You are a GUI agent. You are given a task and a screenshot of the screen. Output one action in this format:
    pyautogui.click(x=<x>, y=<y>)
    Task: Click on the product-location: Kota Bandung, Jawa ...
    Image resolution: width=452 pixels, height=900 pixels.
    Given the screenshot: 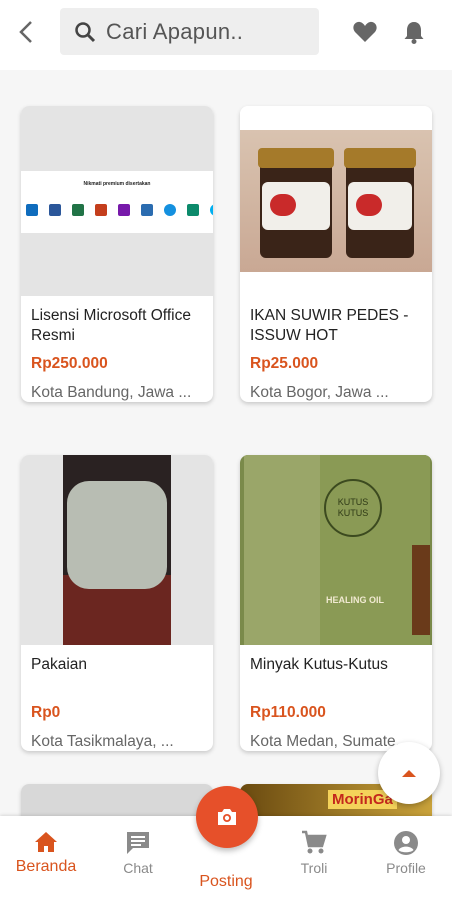 What is the action you would take?
    pyautogui.click(x=111, y=392)
    